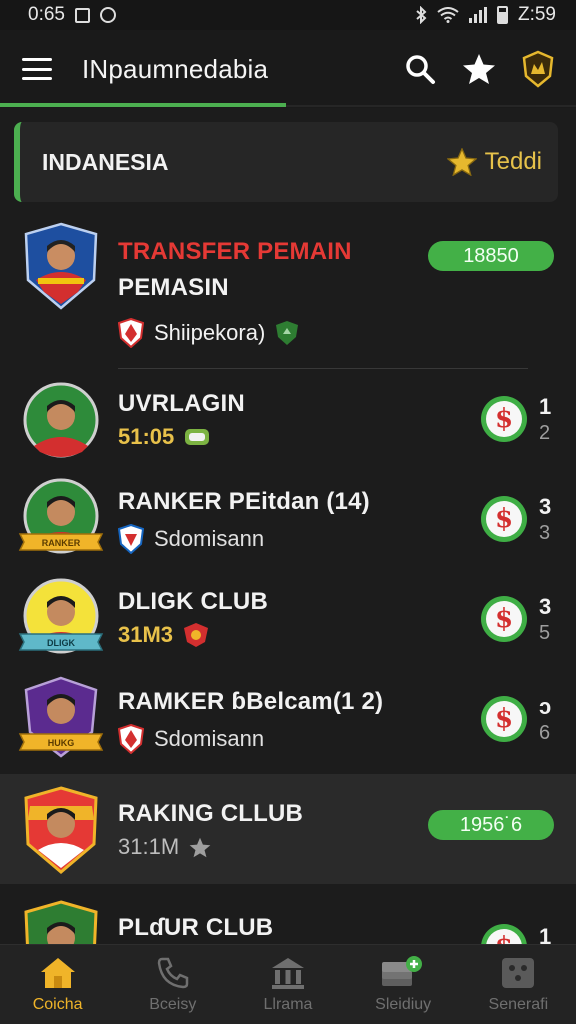 This screenshot has width=576, height=1024. I want to click on player-avatar, so click(61, 420).